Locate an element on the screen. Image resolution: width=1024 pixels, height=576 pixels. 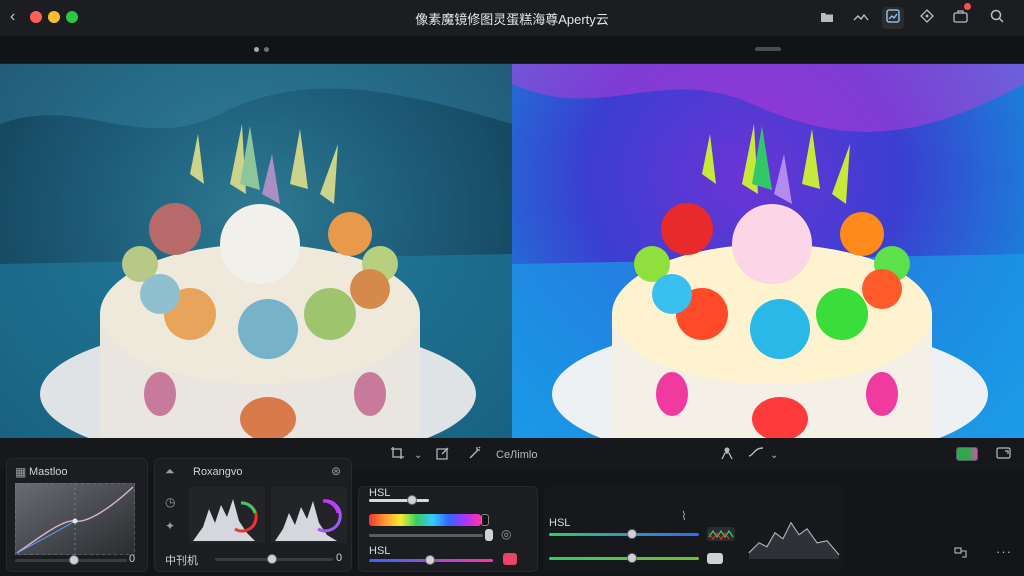
curves-panel-icon: ▦ is located at coordinates (21, 472).